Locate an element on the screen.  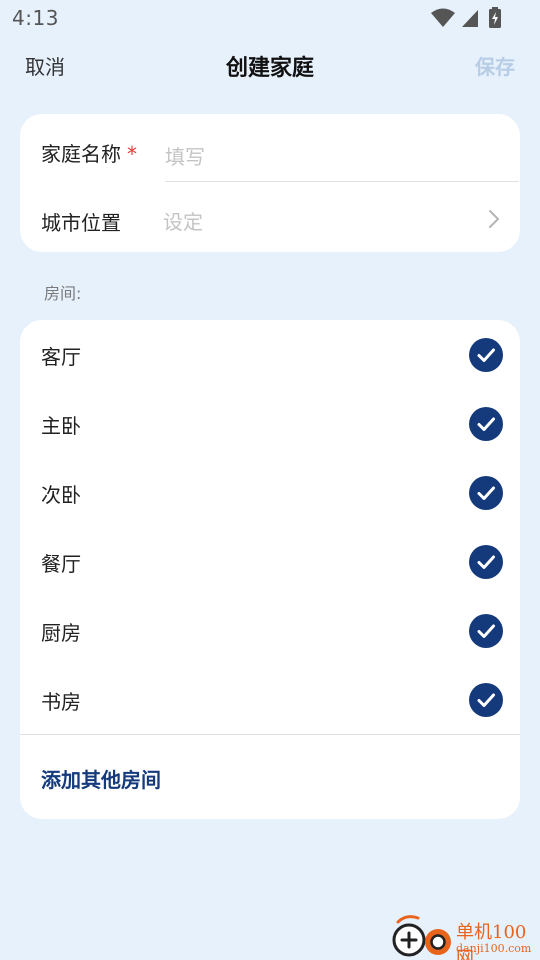
room-row-dining-room: 餐厅 is located at coordinates (270, 561).